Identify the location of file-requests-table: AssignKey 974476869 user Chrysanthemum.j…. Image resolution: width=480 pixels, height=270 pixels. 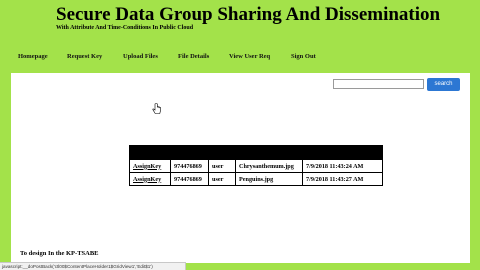
(256, 165).